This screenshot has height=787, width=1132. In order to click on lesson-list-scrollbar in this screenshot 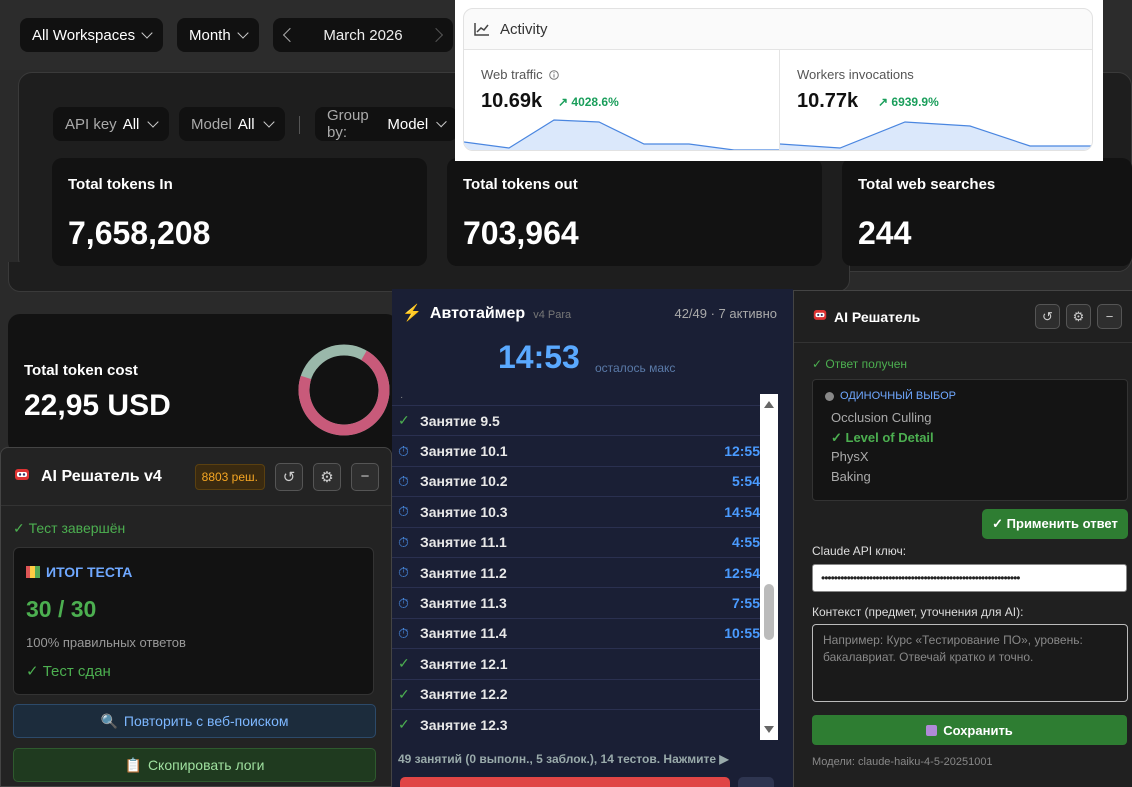, I will do `click(769, 567)`.